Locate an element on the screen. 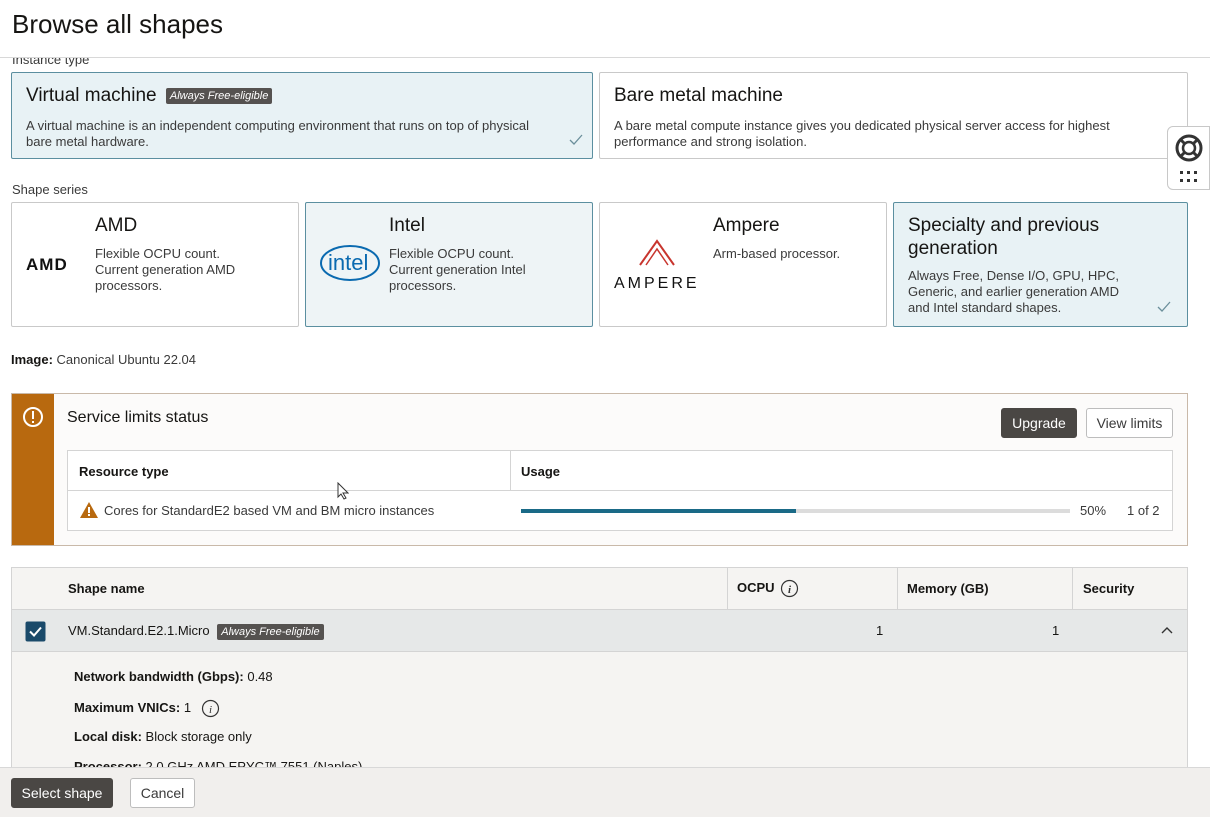 The height and width of the screenshot is (817, 1210). column-header-ocpu: OCPU i is located at coordinates (768, 588).